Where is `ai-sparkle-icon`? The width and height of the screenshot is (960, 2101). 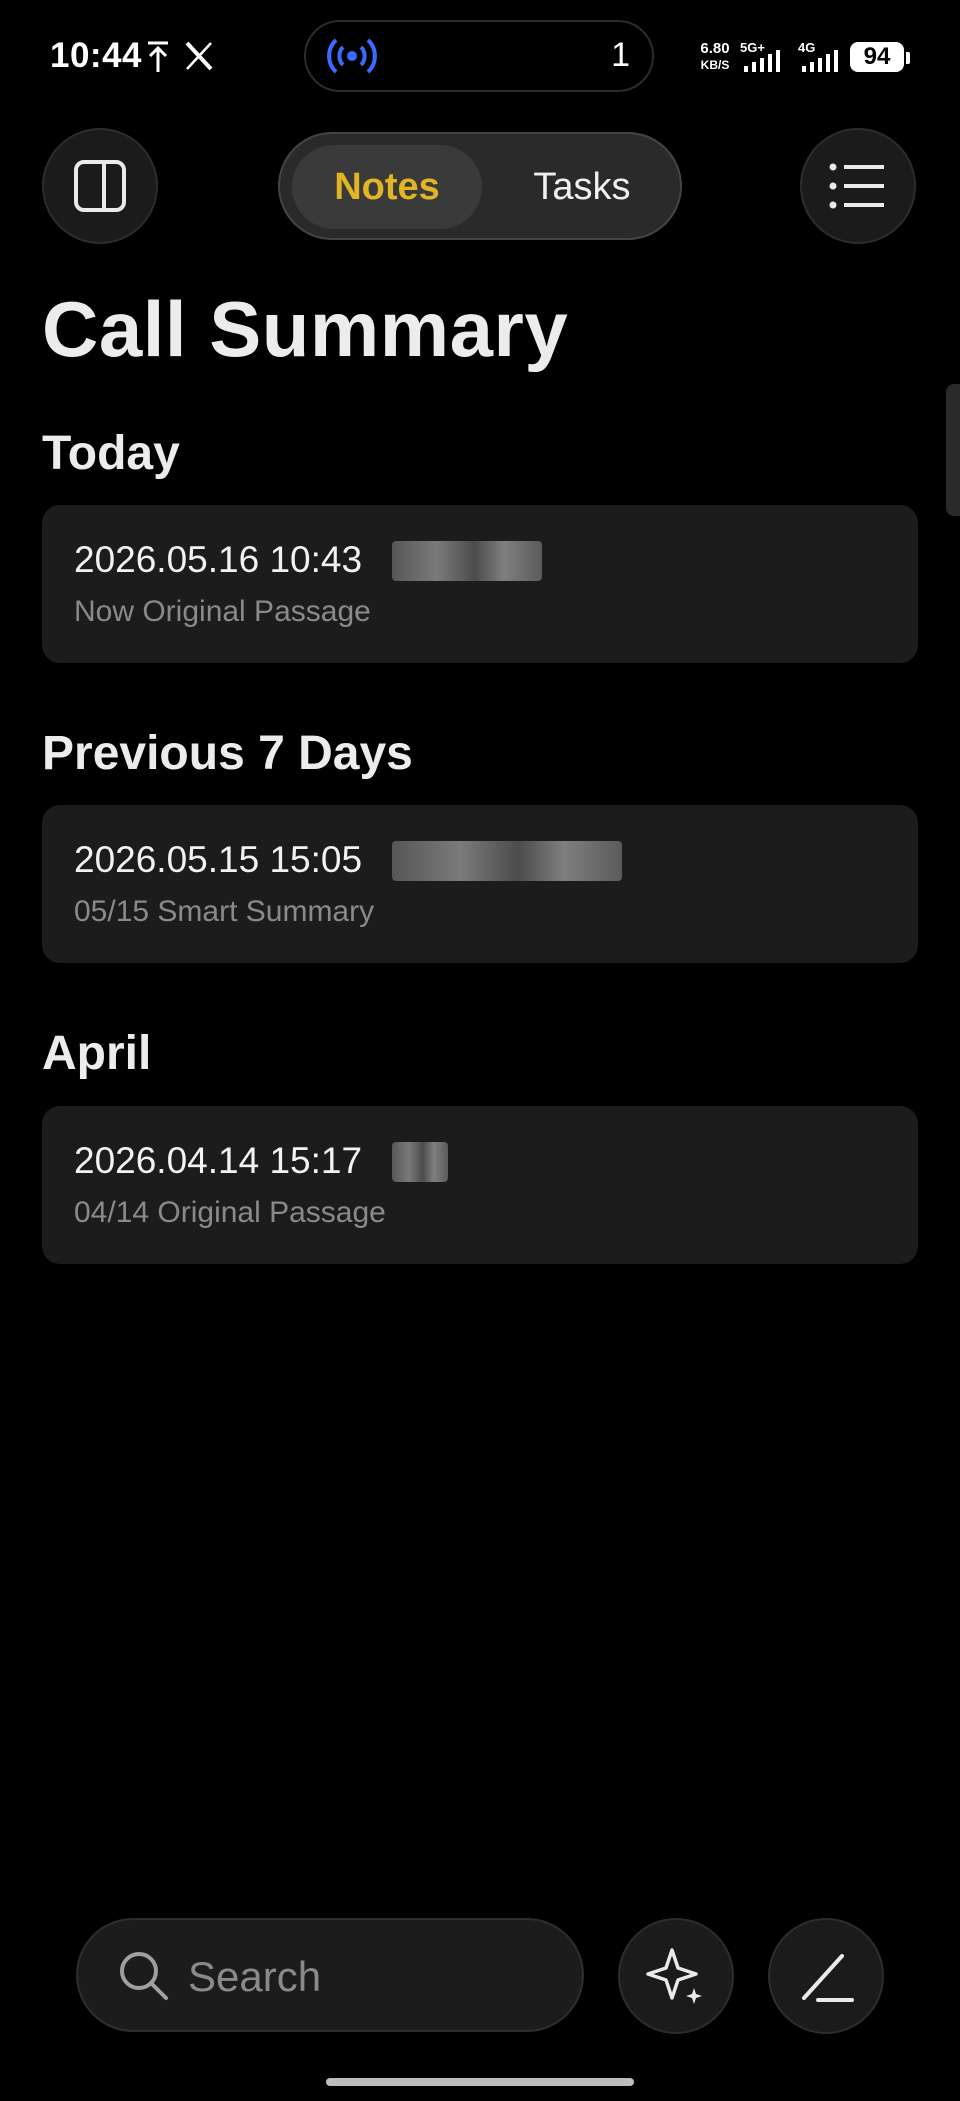
ai-sparkle-icon is located at coordinates (674, 1976).